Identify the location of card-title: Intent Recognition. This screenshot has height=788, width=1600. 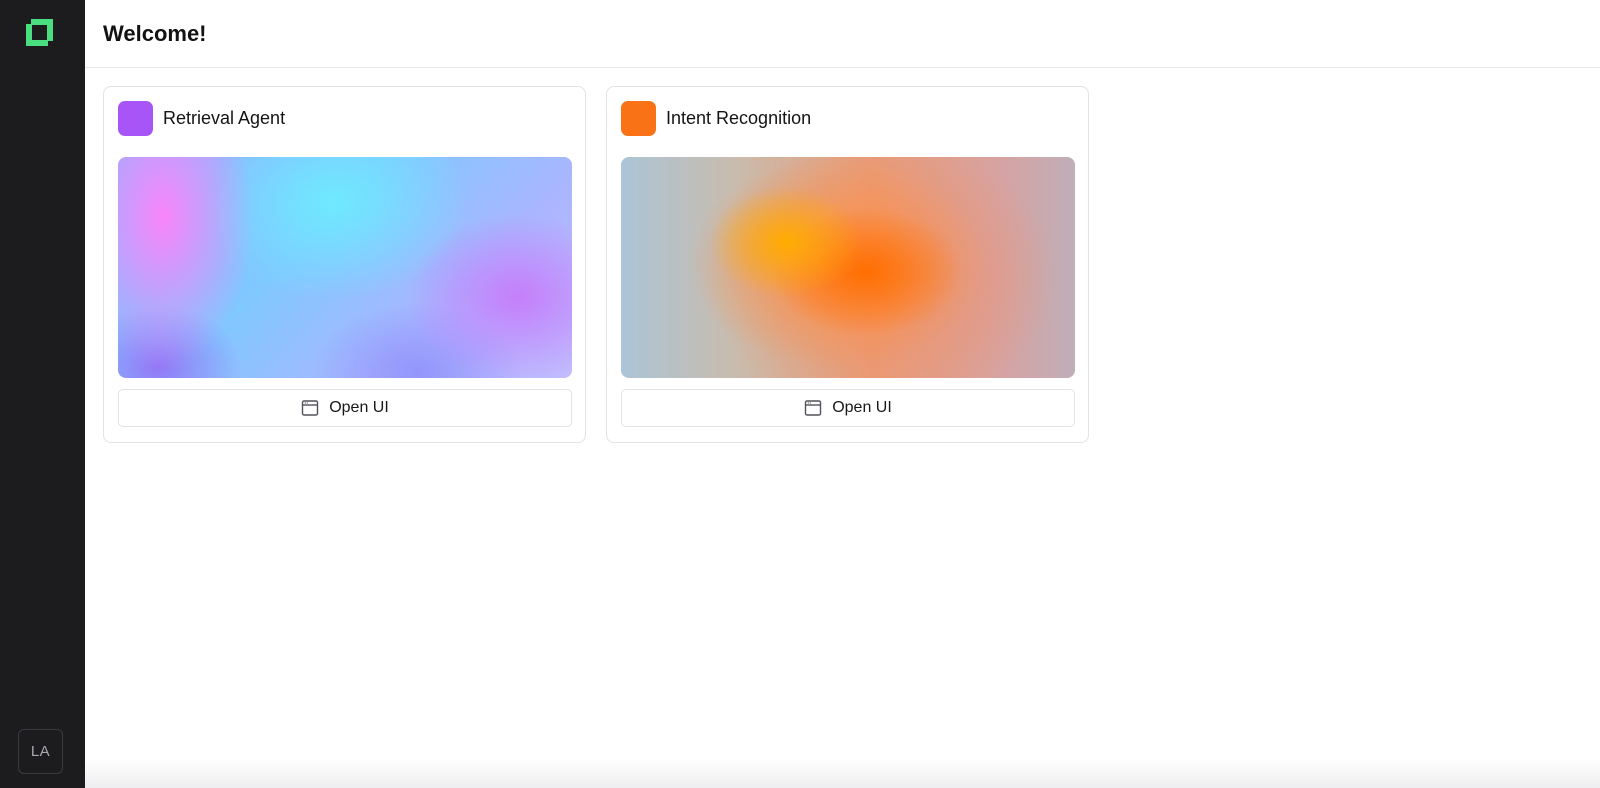
(739, 118).